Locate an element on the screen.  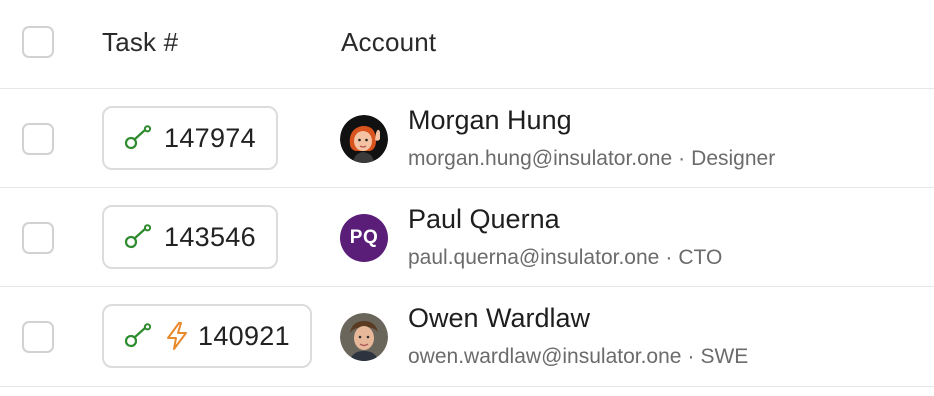
account-role: SWE is located at coordinates (724, 356).